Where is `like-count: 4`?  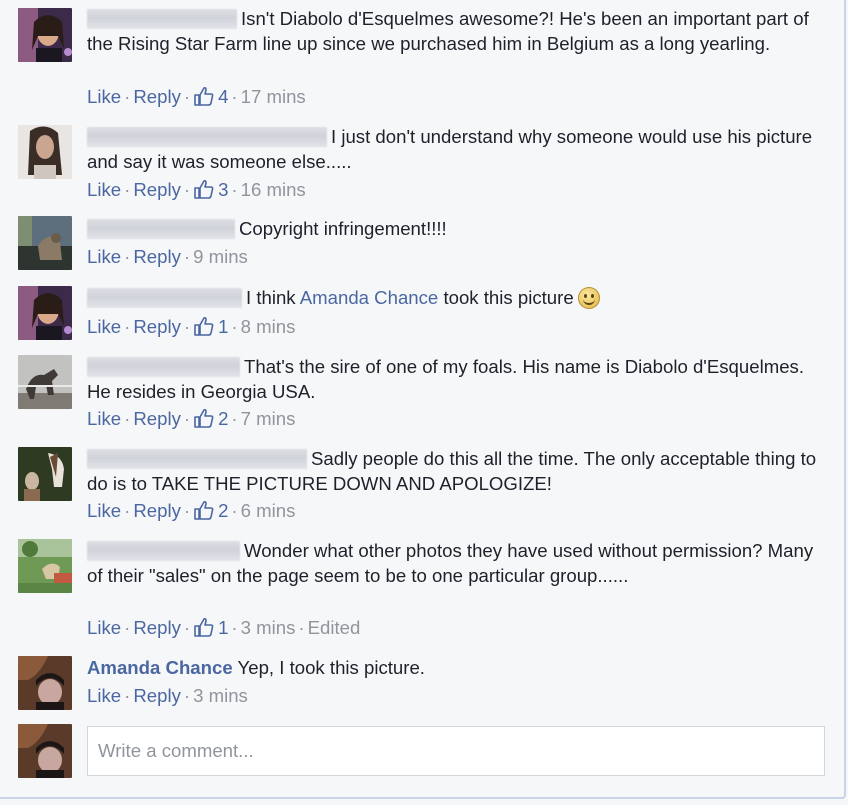 like-count: 4 is located at coordinates (223, 96).